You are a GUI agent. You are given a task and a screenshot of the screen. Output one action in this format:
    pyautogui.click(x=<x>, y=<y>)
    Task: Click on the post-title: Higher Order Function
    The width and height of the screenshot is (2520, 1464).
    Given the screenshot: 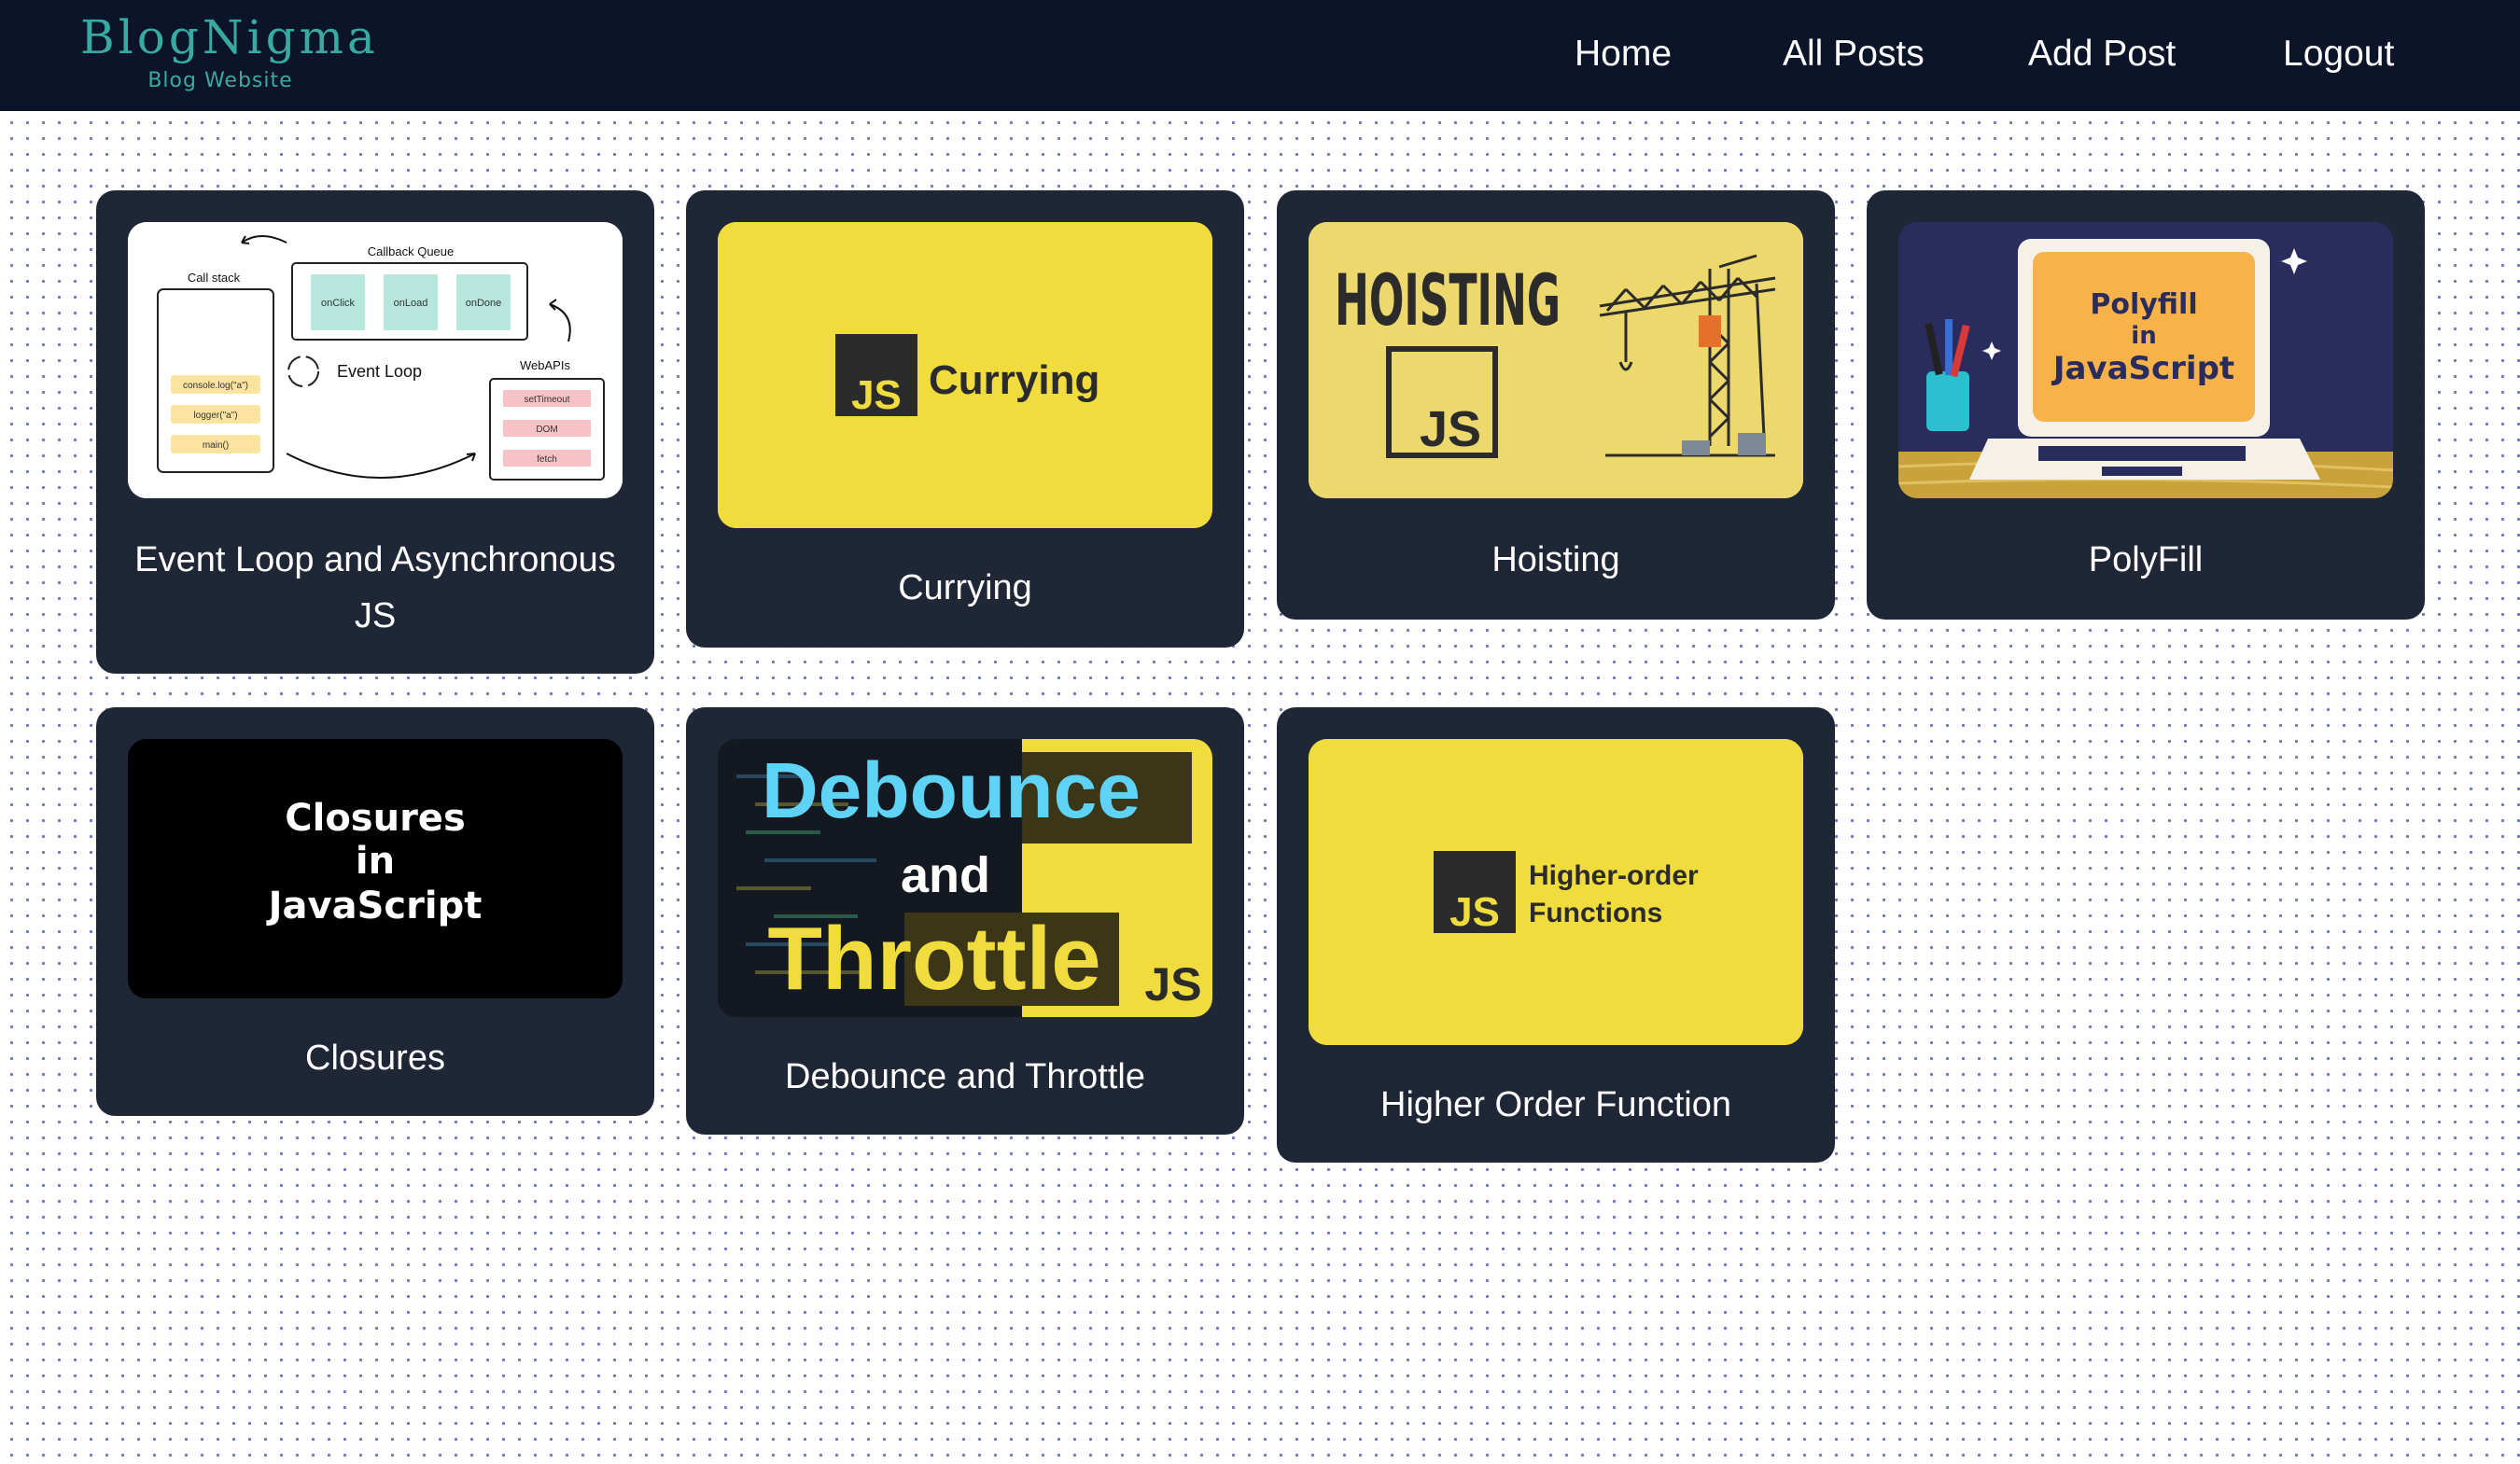 What is the action you would take?
    pyautogui.click(x=1555, y=1105)
    